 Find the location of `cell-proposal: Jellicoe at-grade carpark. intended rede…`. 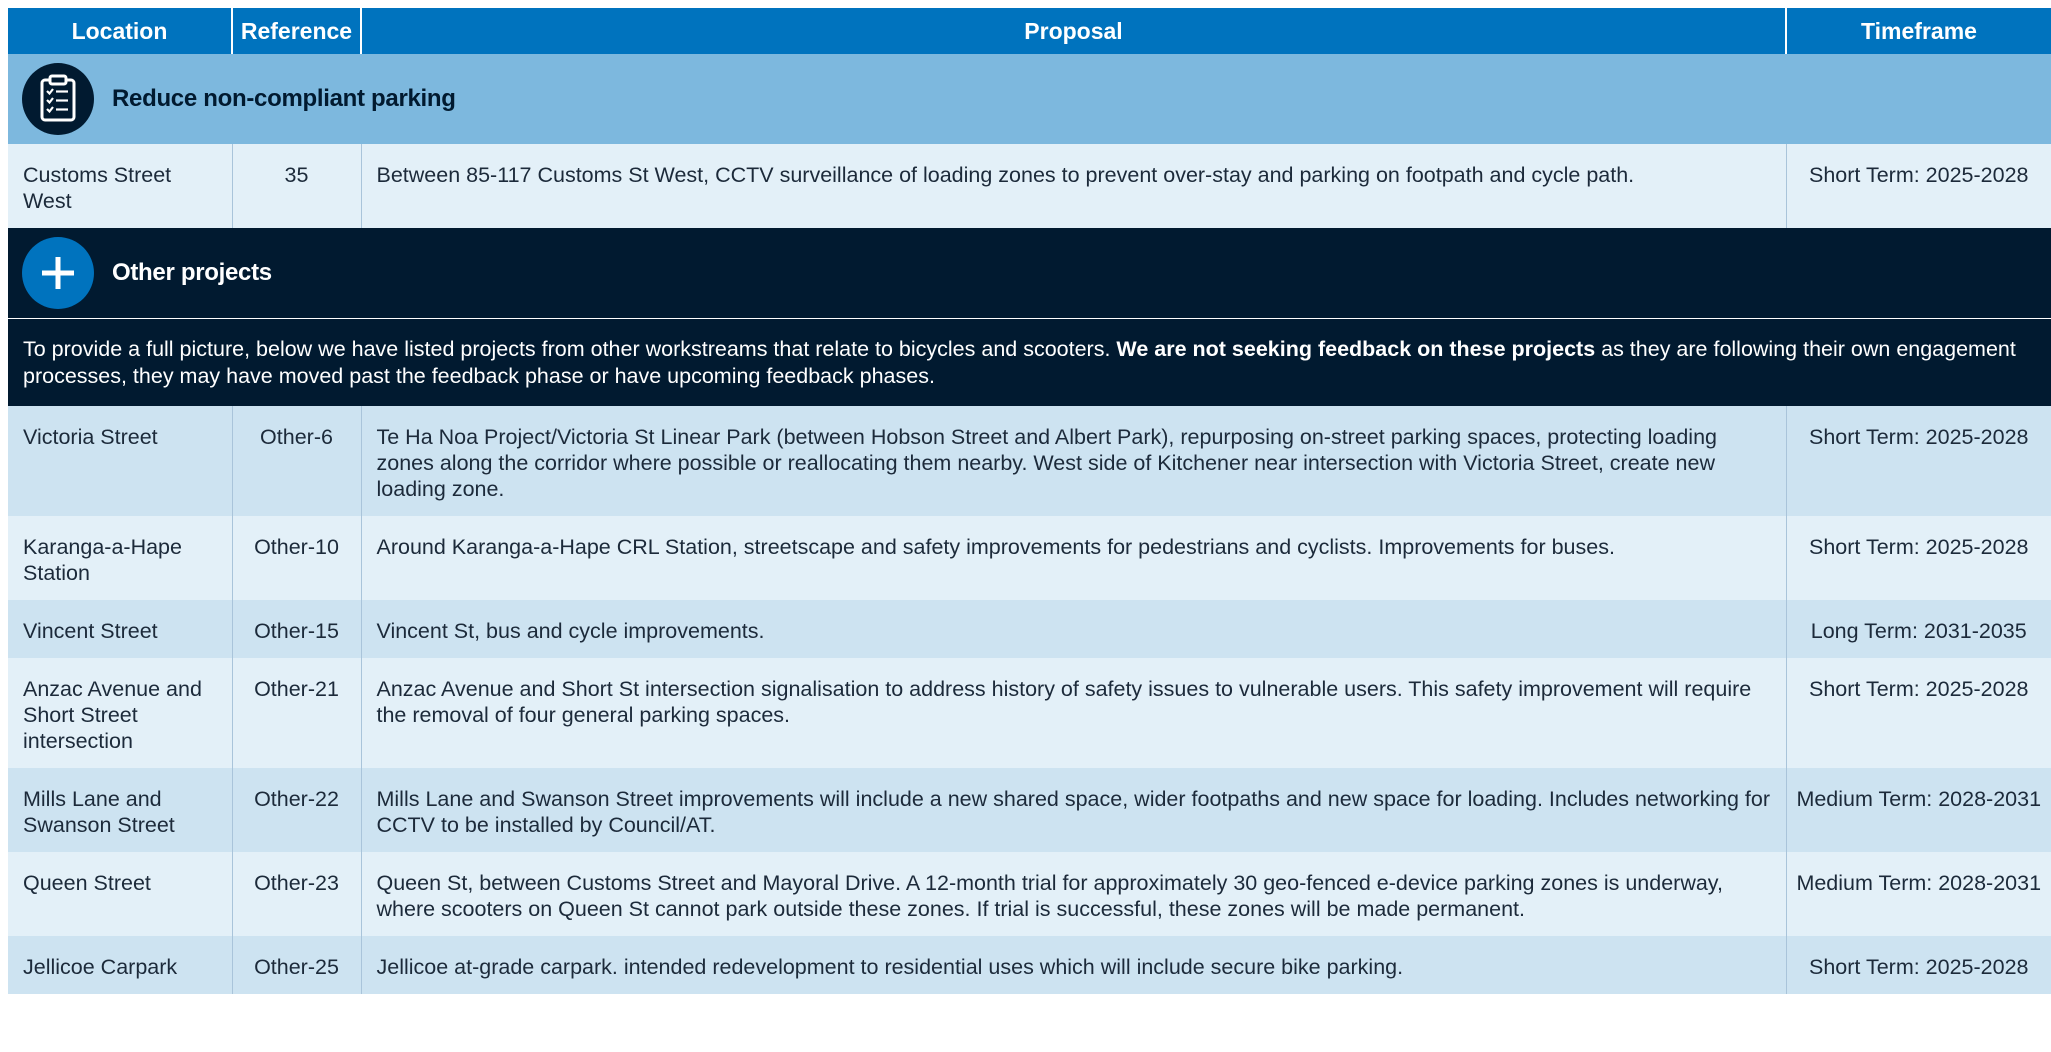

cell-proposal: Jellicoe at-grade carpark. intended rede… is located at coordinates (1074, 965).